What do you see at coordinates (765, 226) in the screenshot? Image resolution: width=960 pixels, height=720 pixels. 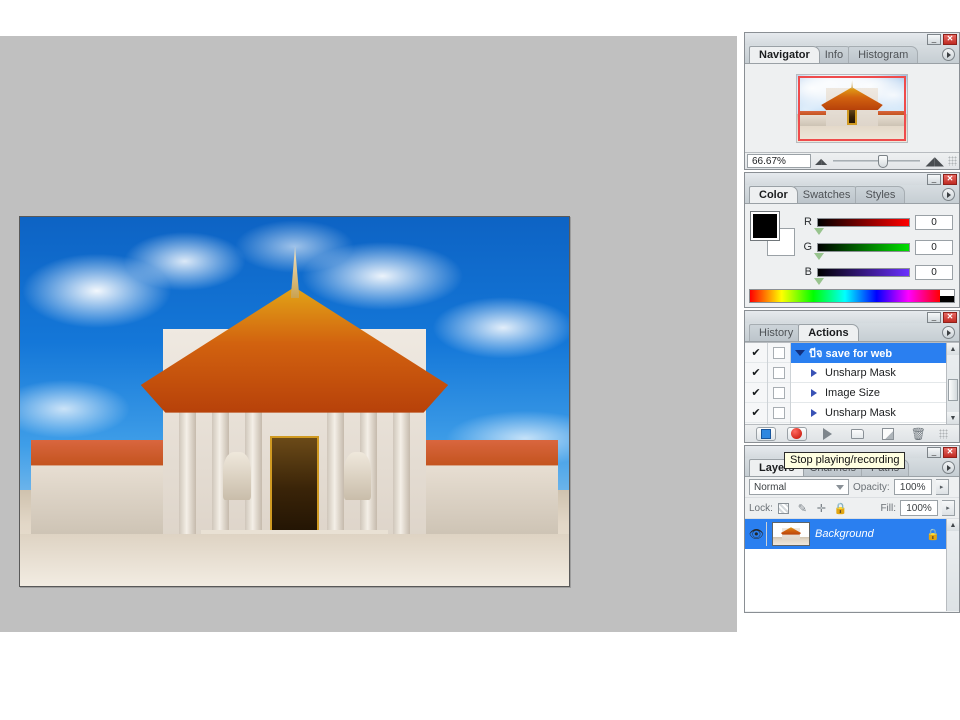 I see `foreground-color-swatch` at bounding box center [765, 226].